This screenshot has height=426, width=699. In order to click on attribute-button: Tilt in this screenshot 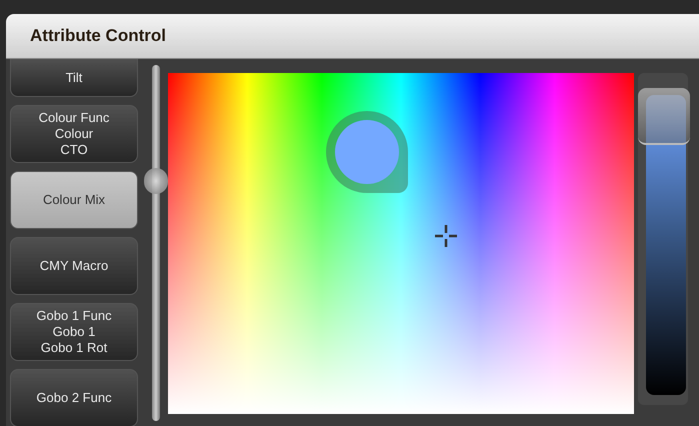, I will do `click(74, 78)`.